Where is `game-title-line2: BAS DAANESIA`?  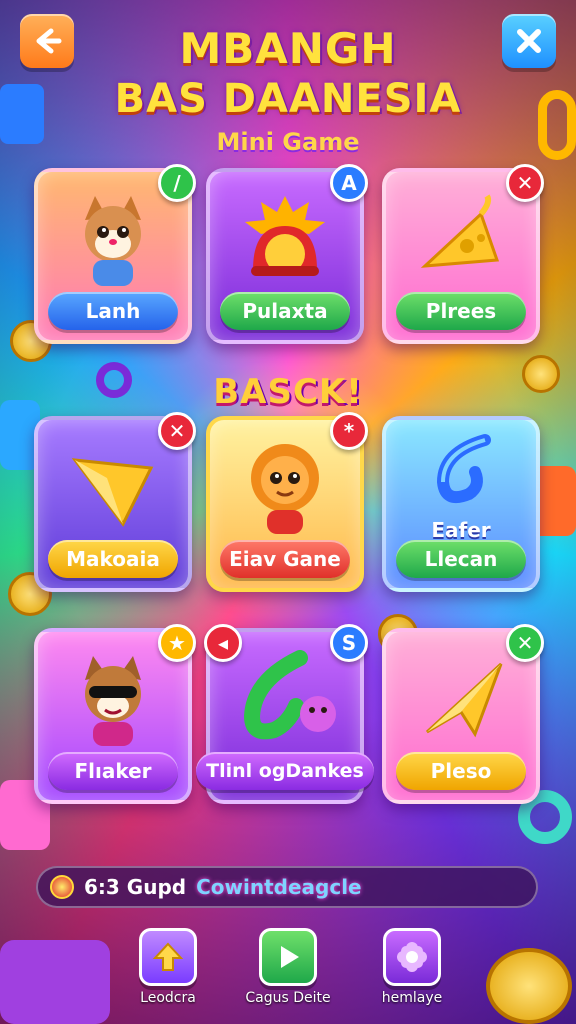
game-title-line2: BAS DAANESIA is located at coordinates (288, 99).